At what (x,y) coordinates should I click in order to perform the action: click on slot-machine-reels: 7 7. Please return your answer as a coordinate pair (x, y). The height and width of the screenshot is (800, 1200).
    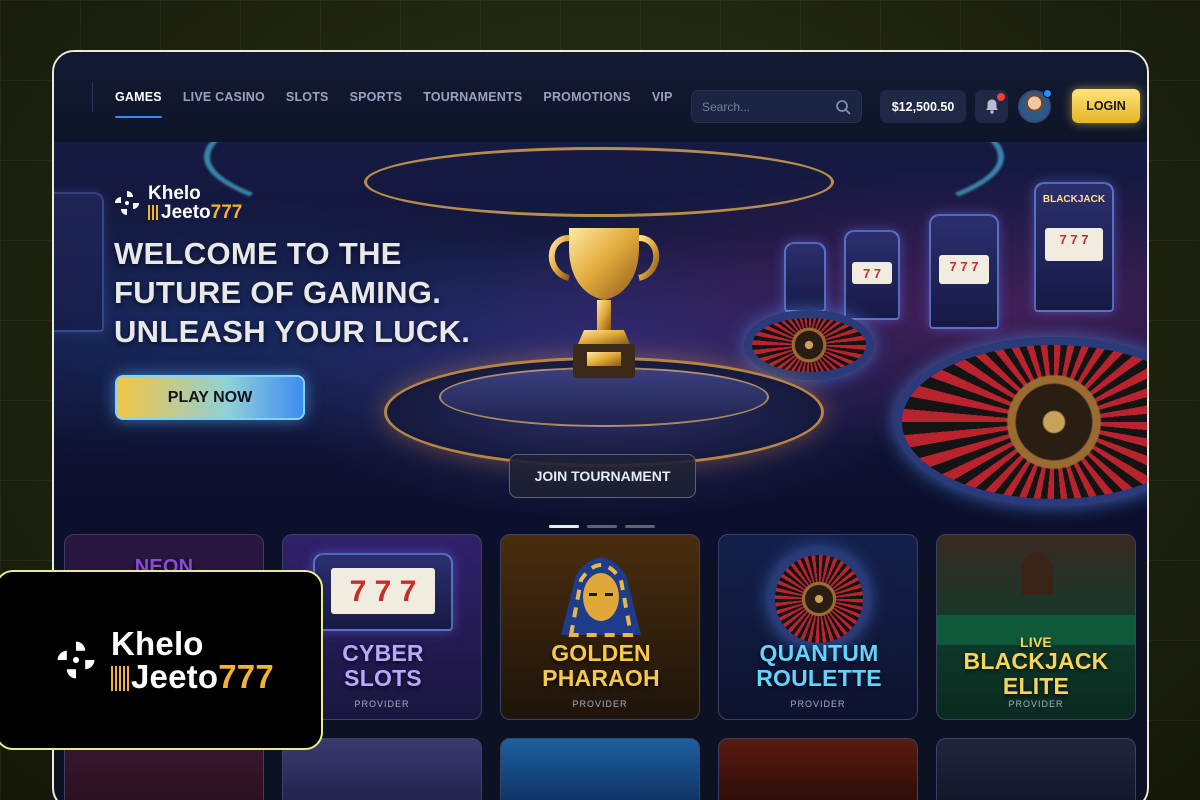
    Looking at the image, I should click on (872, 273).